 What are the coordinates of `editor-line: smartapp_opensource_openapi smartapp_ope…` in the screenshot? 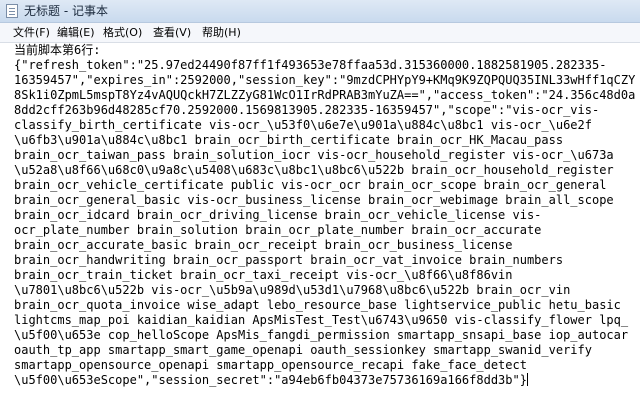 It's located at (270, 365).